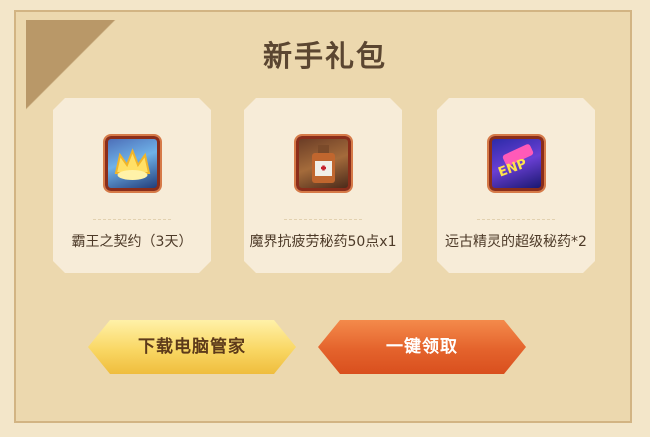 This screenshot has height=437, width=650. I want to click on download-pc-manager-button: 下载电脑管家, so click(192, 347).